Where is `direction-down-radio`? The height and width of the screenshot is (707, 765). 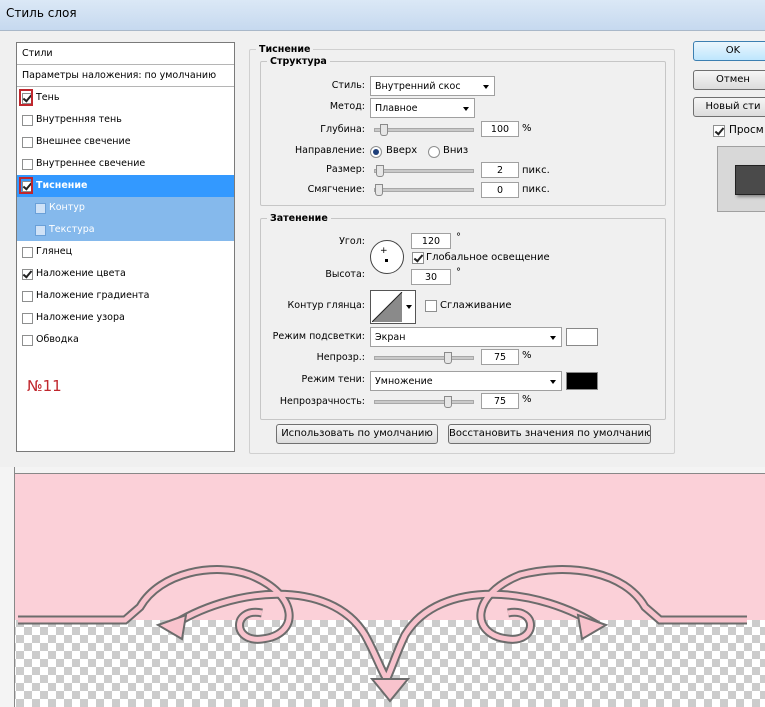
direction-down-radio is located at coordinates (434, 152).